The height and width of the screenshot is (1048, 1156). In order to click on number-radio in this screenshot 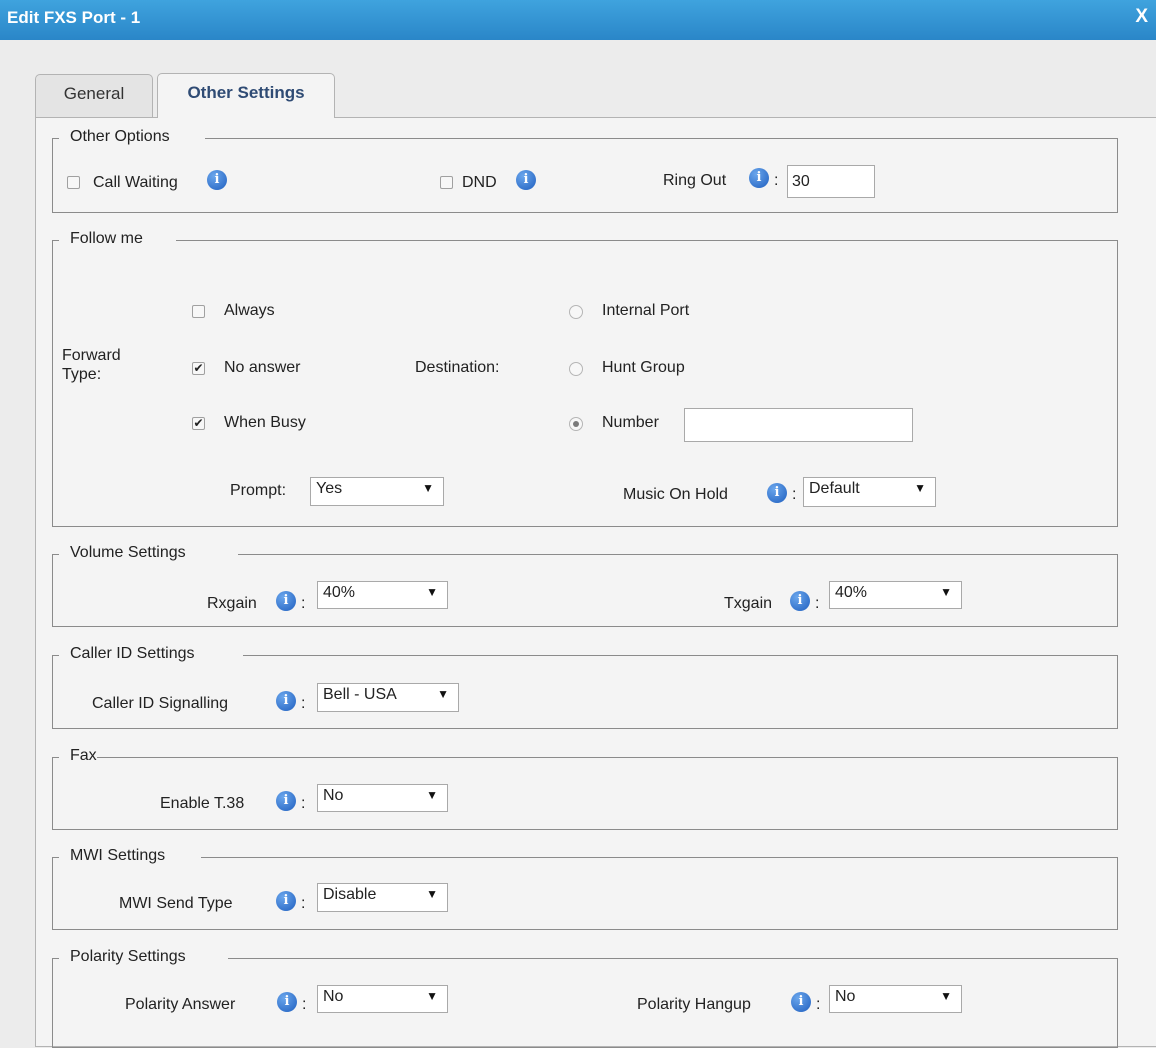, I will do `click(576, 424)`.